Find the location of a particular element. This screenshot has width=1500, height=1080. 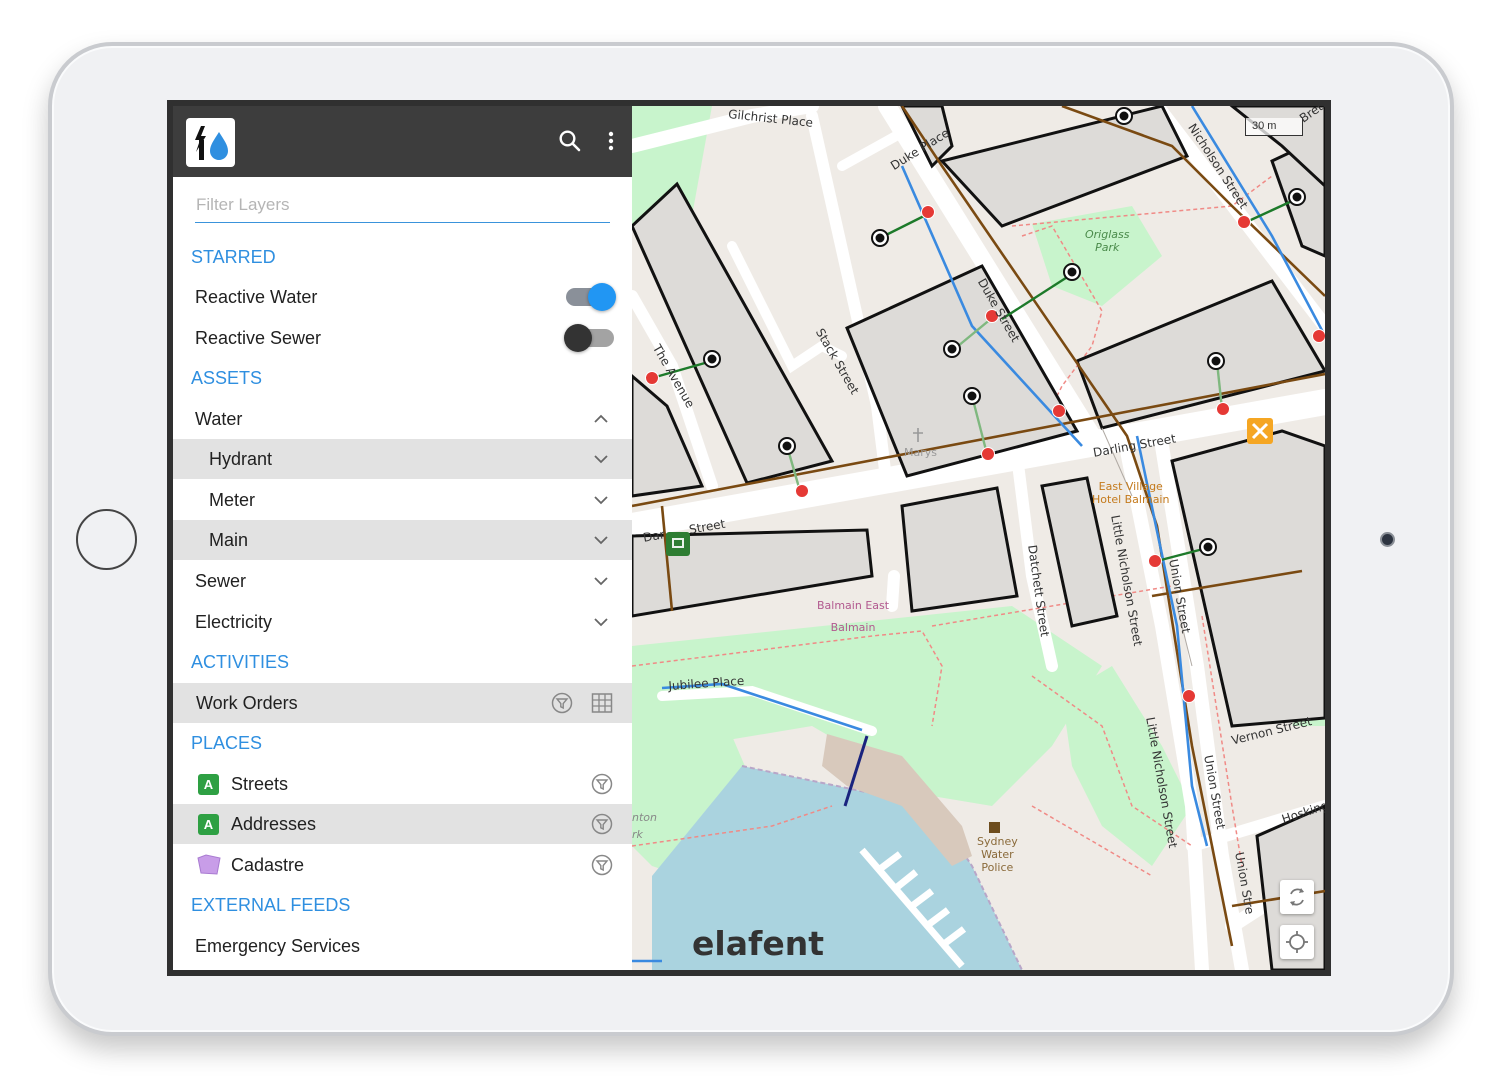

poi-text: Police is located at coordinates (997, 867).